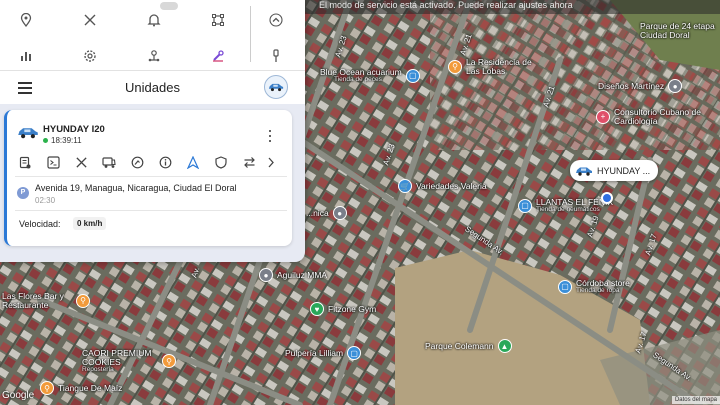  Describe the element at coordinates (302, 274) in the screenshot. I see `poi-name: Aguiluz MMA` at that location.